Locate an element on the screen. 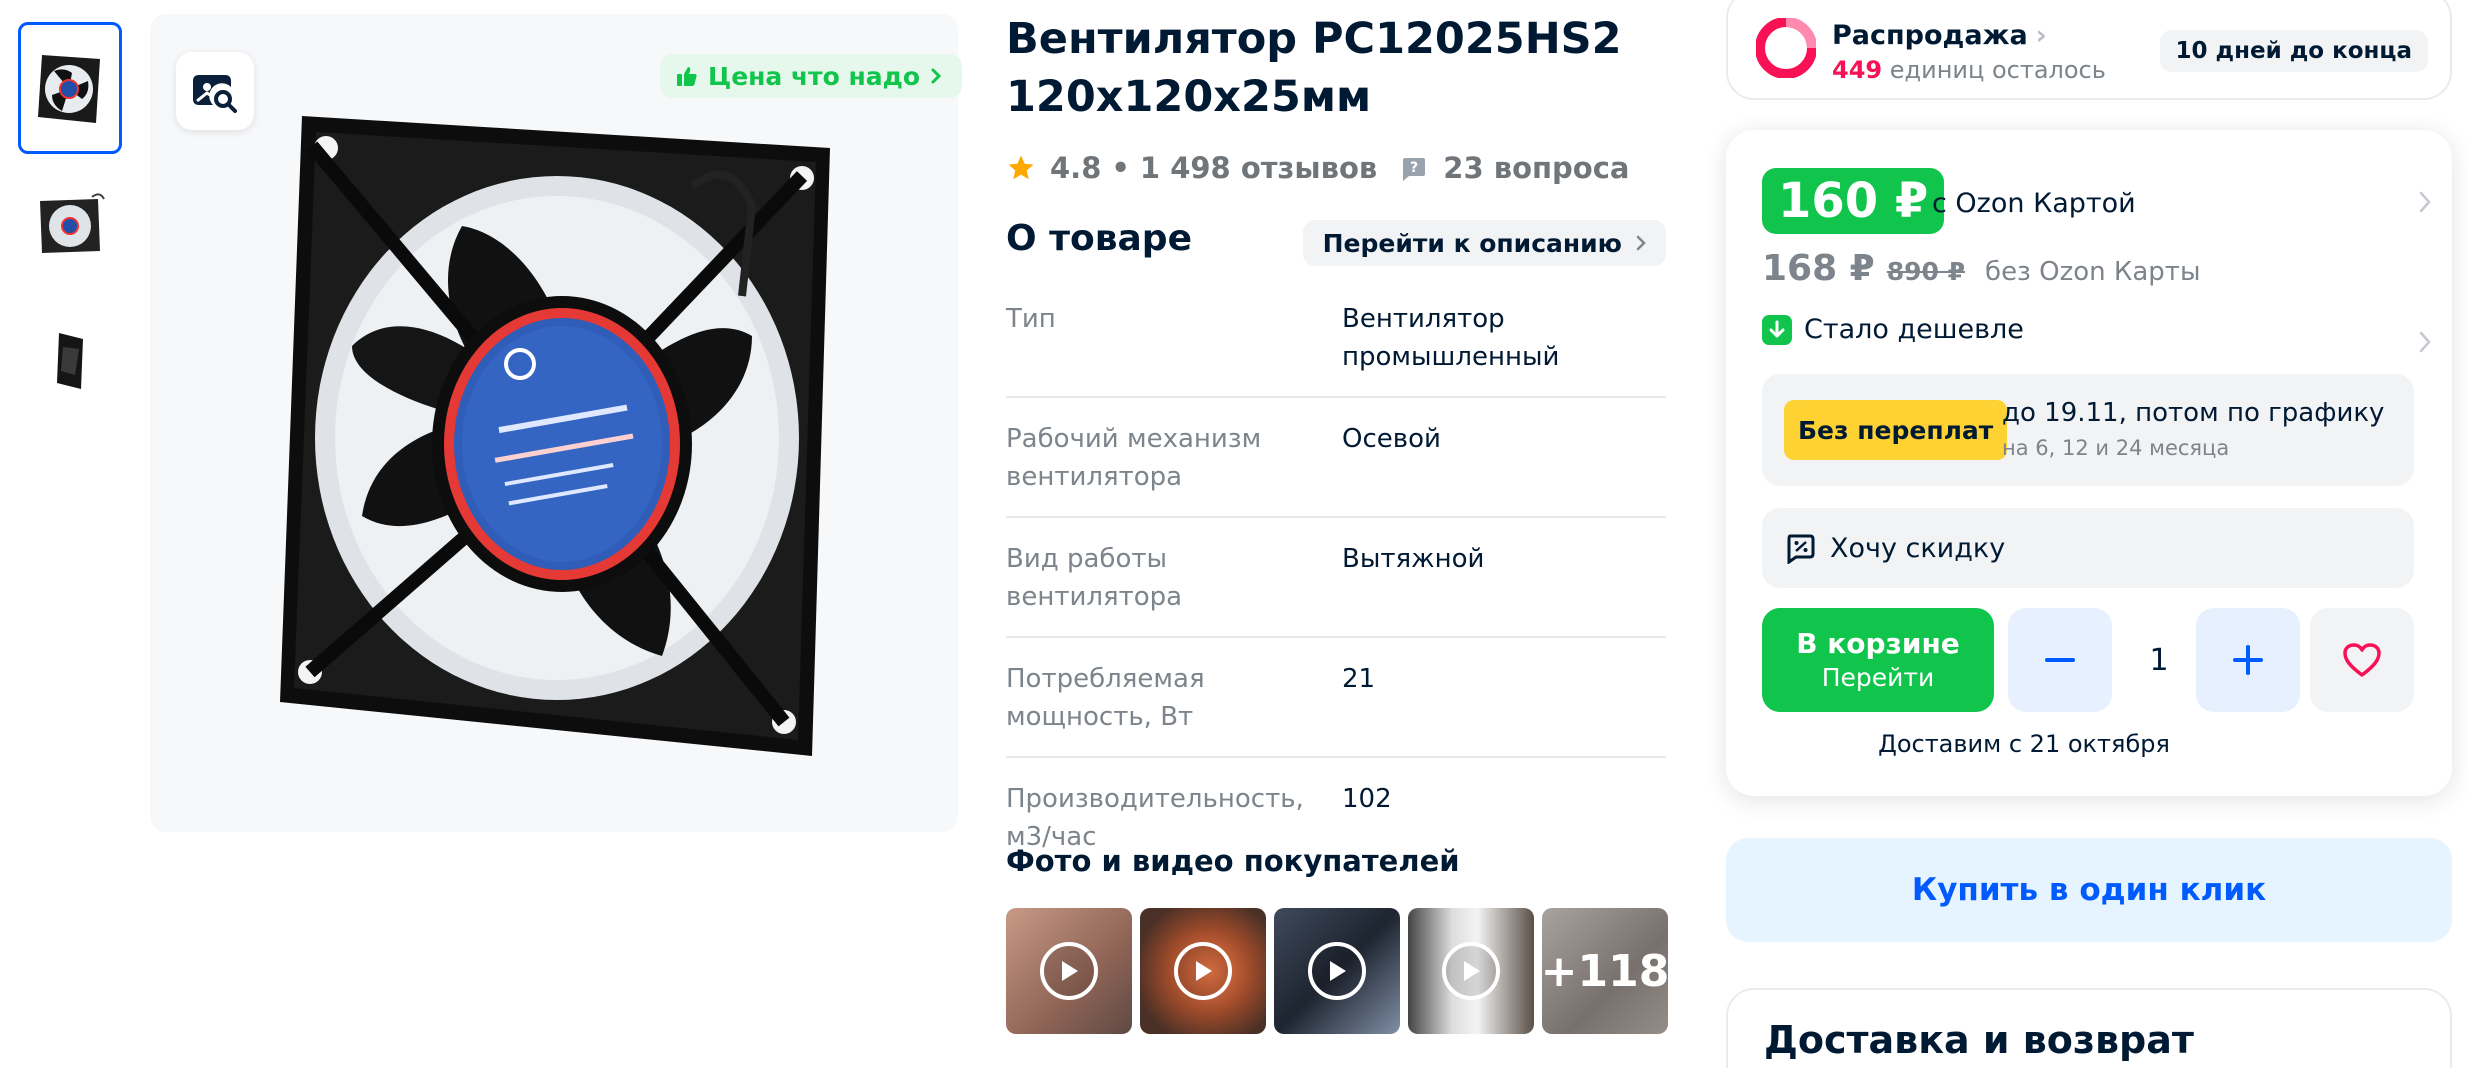 The image size is (2468, 1068). sale-logo-icon is located at coordinates (1786, 48).